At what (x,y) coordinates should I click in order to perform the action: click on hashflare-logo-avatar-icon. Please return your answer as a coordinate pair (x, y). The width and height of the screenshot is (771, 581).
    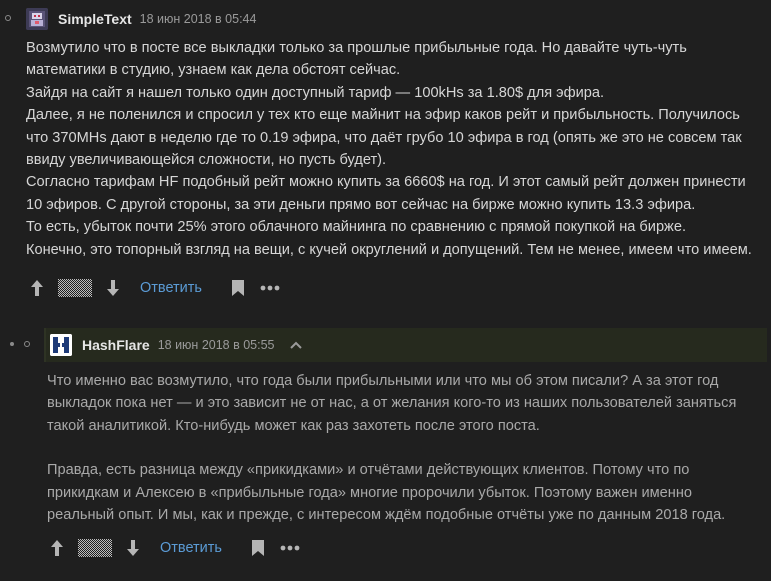
    Looking at the image, I should click on (61, 345).